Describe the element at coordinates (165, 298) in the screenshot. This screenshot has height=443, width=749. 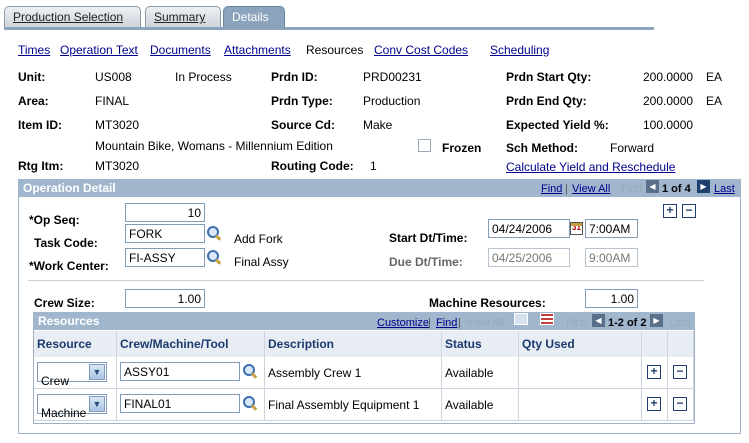
I see `crew-size-input` at that location.